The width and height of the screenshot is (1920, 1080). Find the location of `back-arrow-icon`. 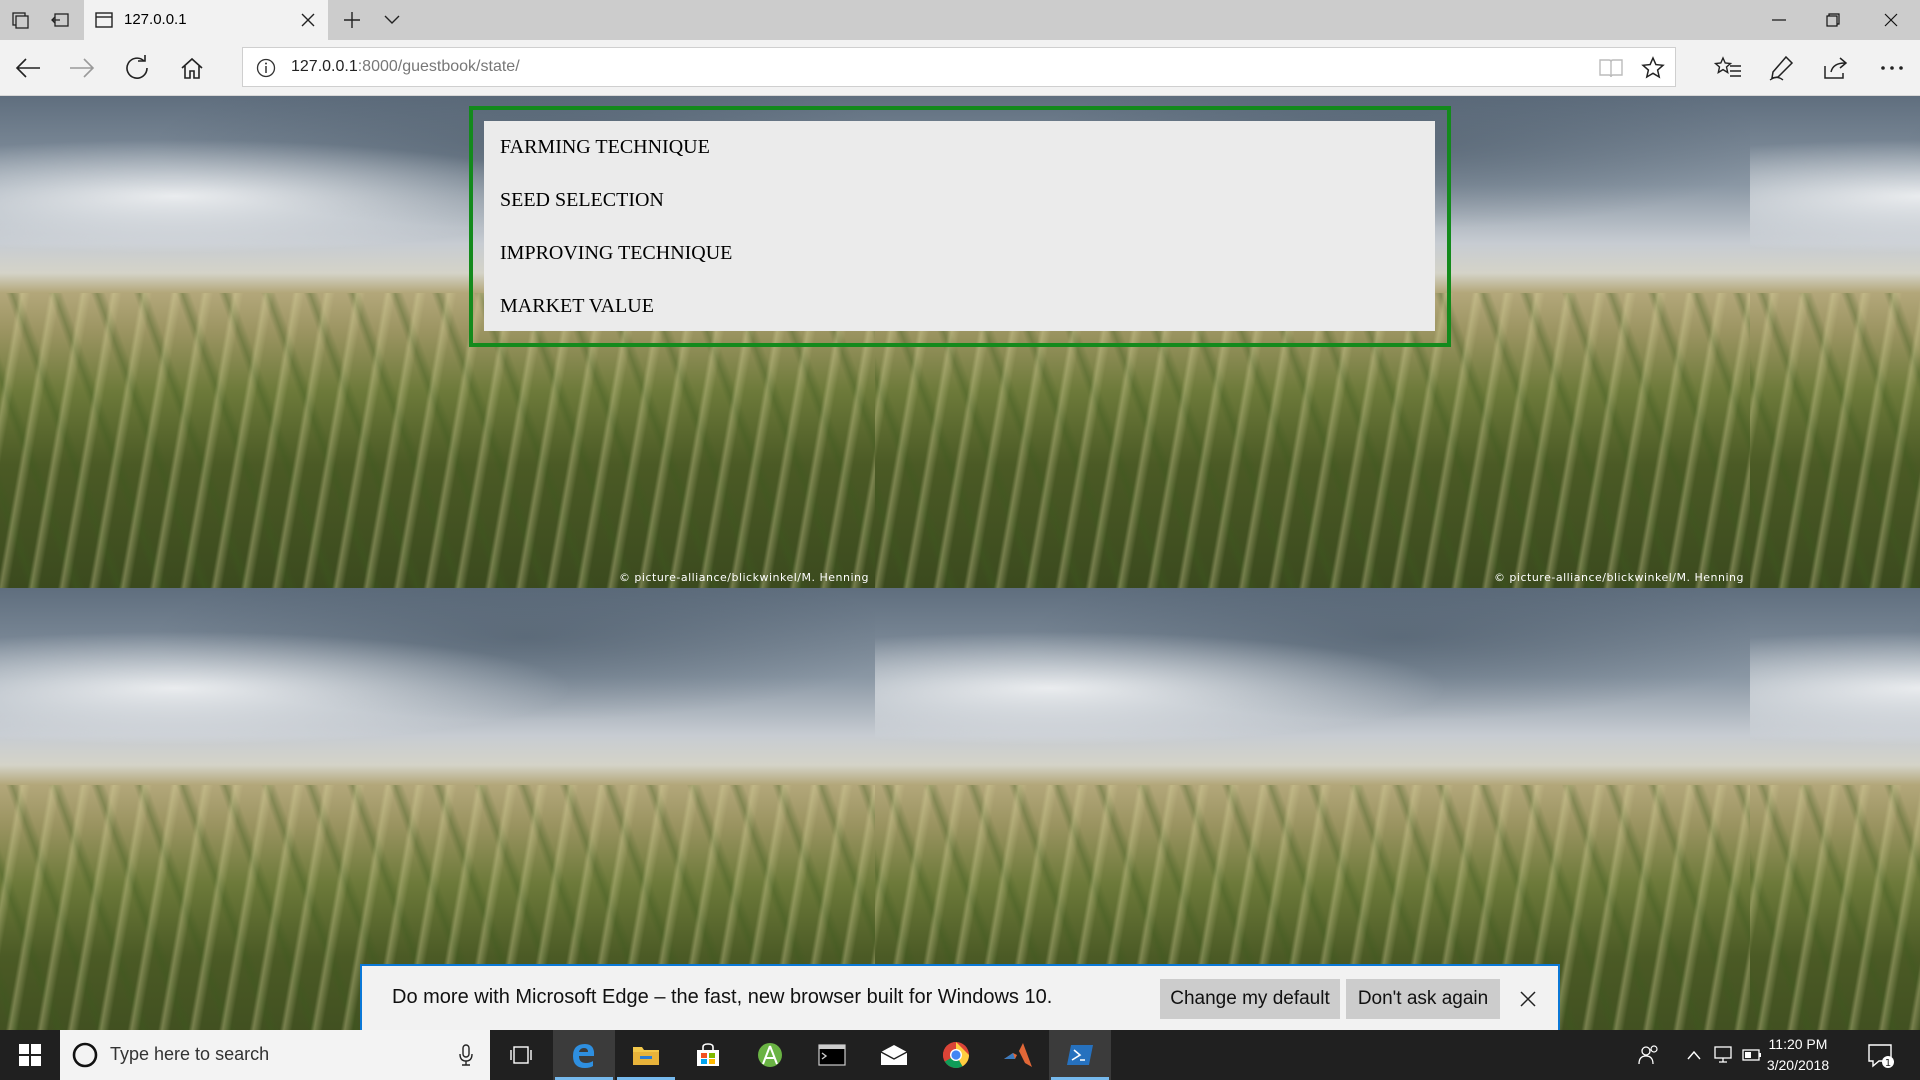

back-arrow-icon is located at coordinates (28, 68).